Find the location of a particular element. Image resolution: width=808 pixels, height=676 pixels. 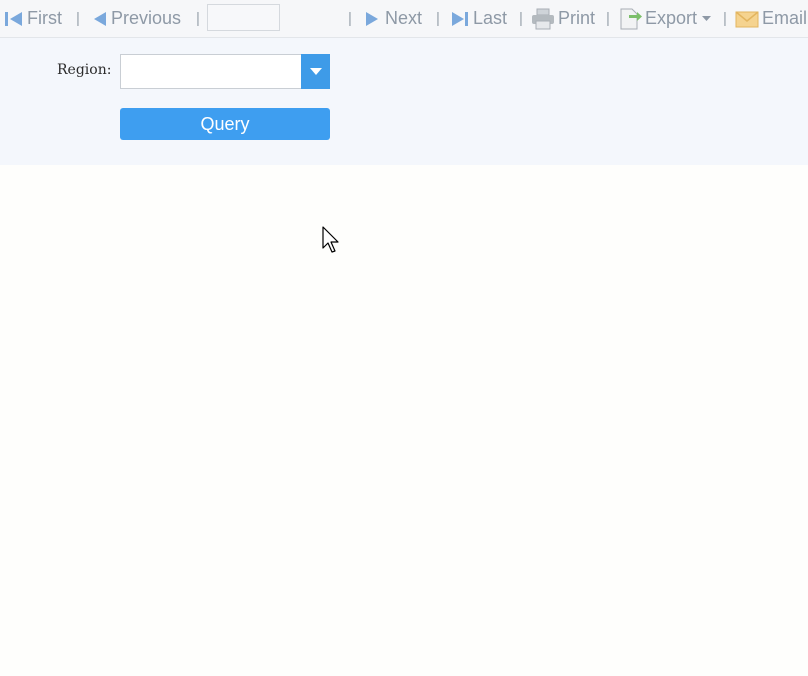

print-label: Print is located at coordinates (577, 18).